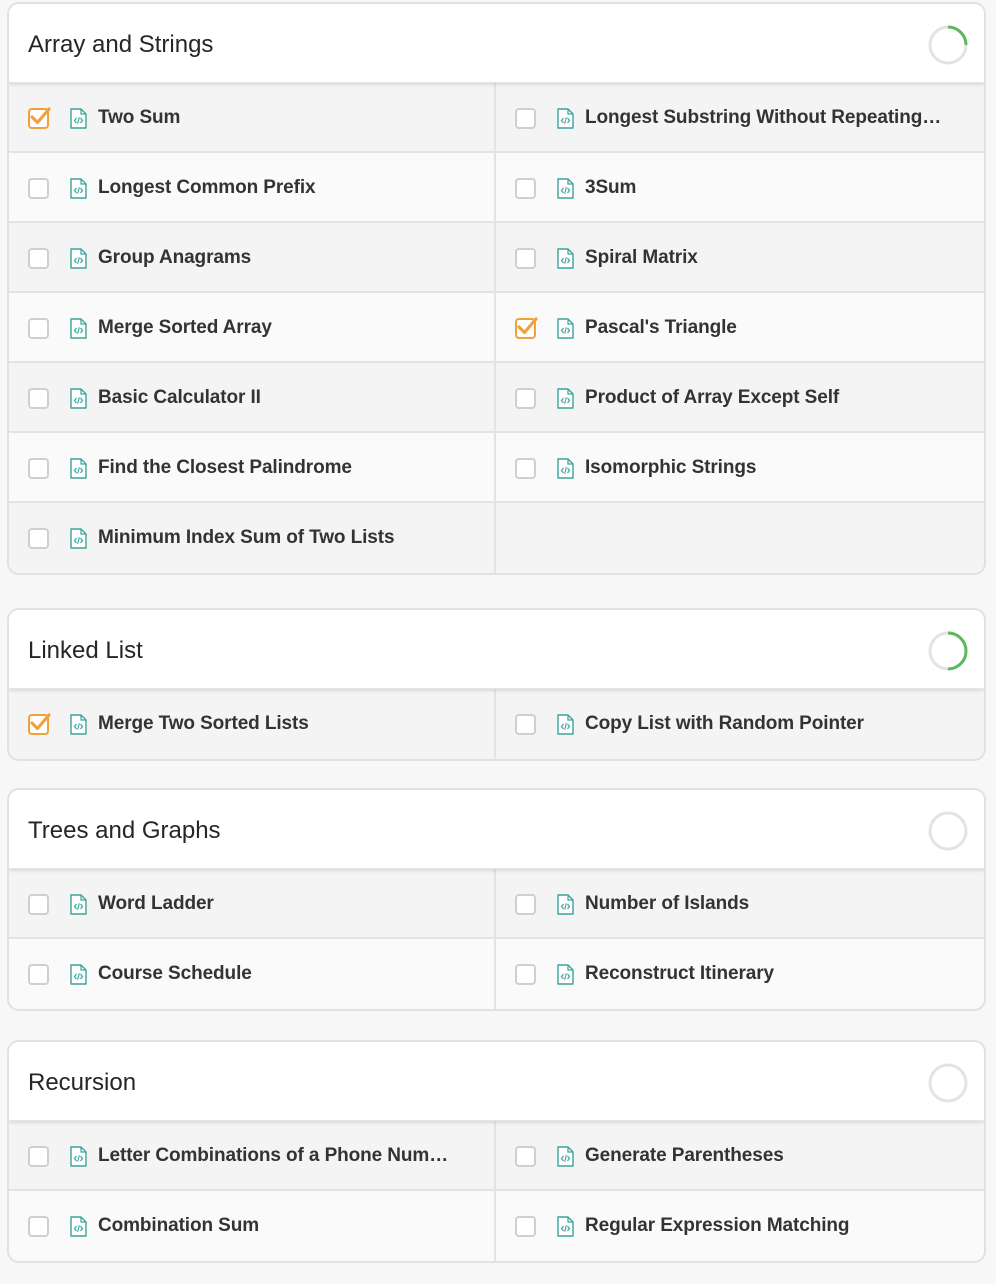  I want to click on problem-item: Regular Expression Matching, so click(740, 1226).